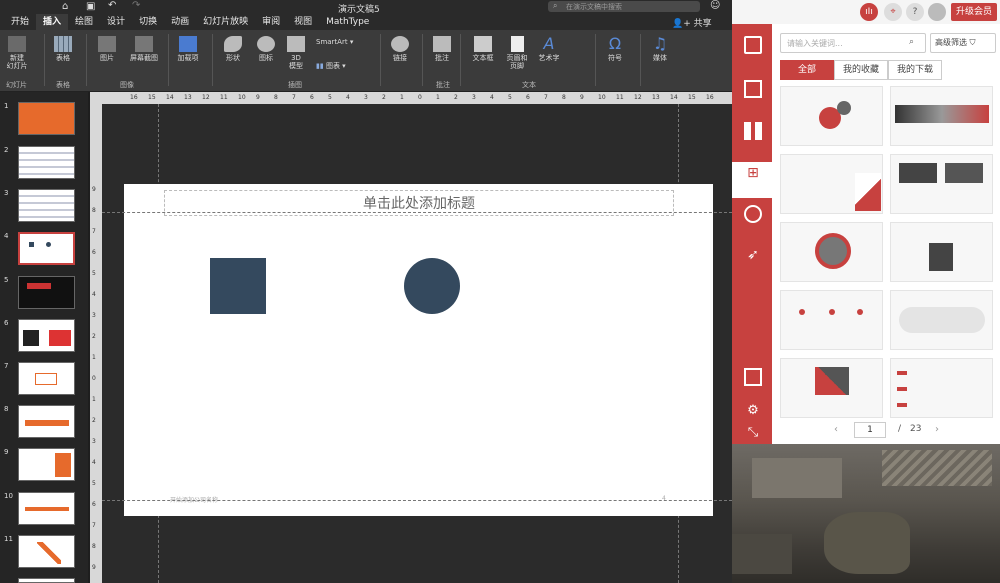  Describe the element at coordinates (94, 567) in the screenshot. I see `ruler-tick-label: 9` at that location.